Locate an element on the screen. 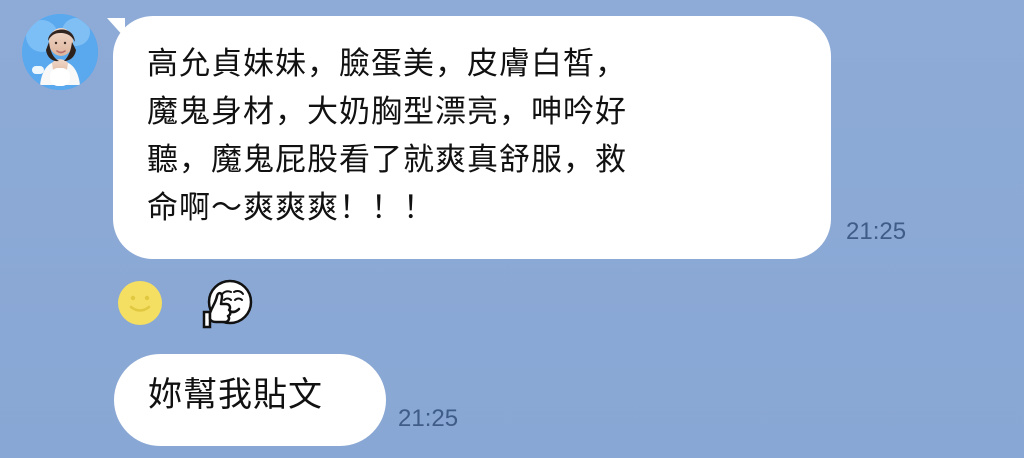 The image size is (1024, 458). message-timestamp-short: 21:25 is located at coordinates (428, 418).